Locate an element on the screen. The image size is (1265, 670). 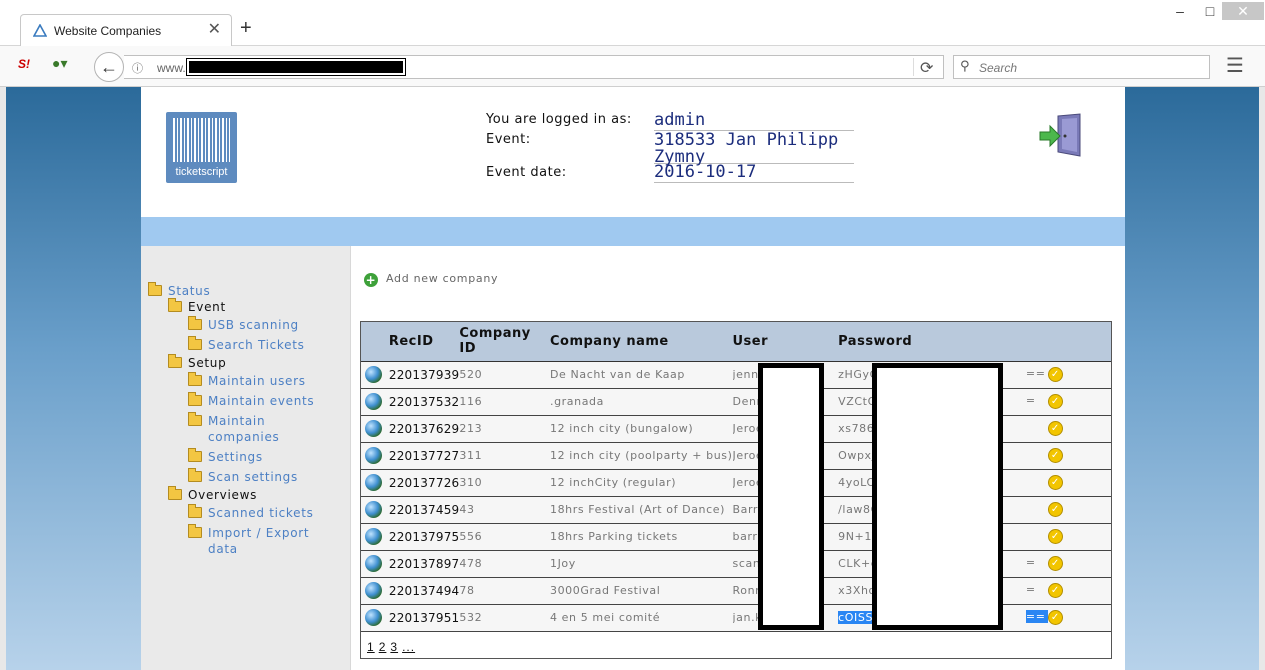
new-tab-button: + is located at coordinates (246, 28).